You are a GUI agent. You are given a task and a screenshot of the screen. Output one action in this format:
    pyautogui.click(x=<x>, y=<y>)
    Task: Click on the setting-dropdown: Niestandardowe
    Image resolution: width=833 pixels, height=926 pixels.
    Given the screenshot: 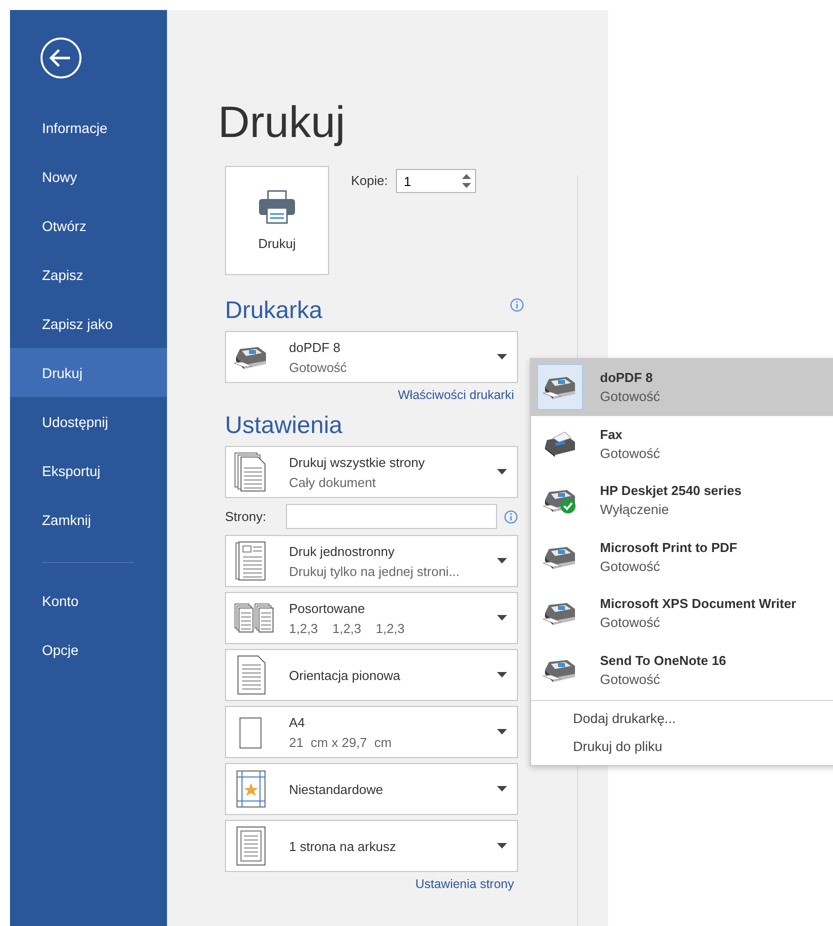 What is the action you would take?
    pyautogui.click(x=371, y=789)
    